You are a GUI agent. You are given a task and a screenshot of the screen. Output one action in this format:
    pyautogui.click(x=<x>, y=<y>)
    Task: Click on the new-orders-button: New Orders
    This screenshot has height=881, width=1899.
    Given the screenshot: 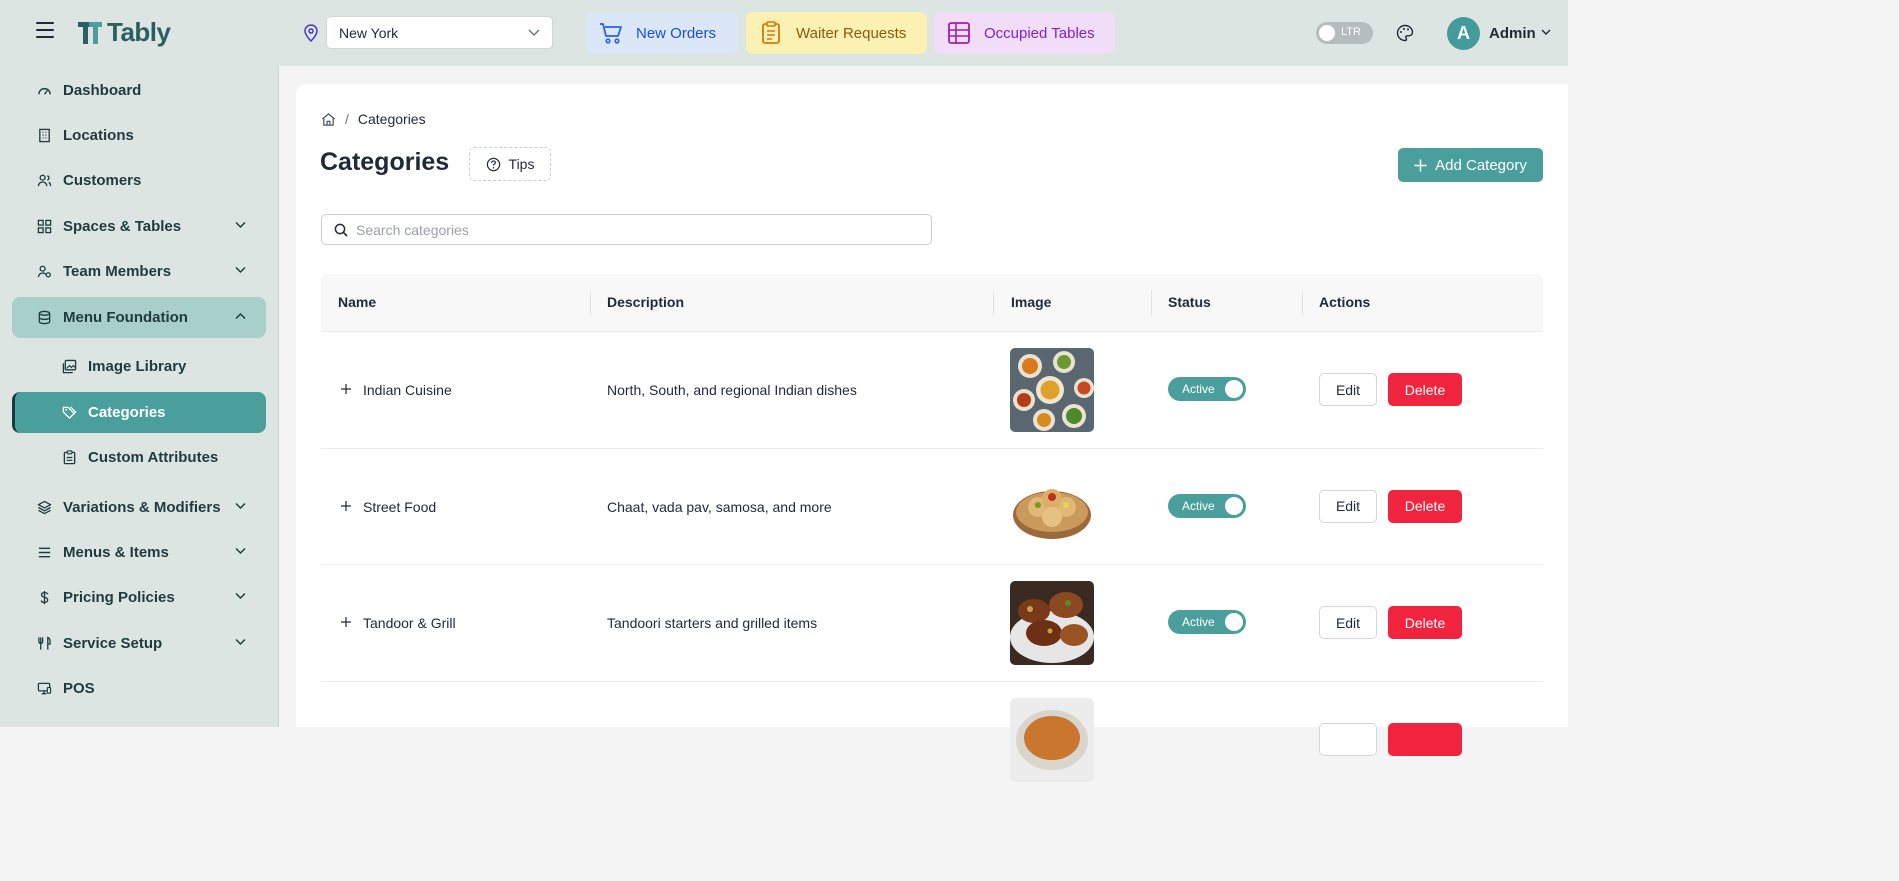 What is the action you would take?
    pyautogui.click(x=662, y=33)
    